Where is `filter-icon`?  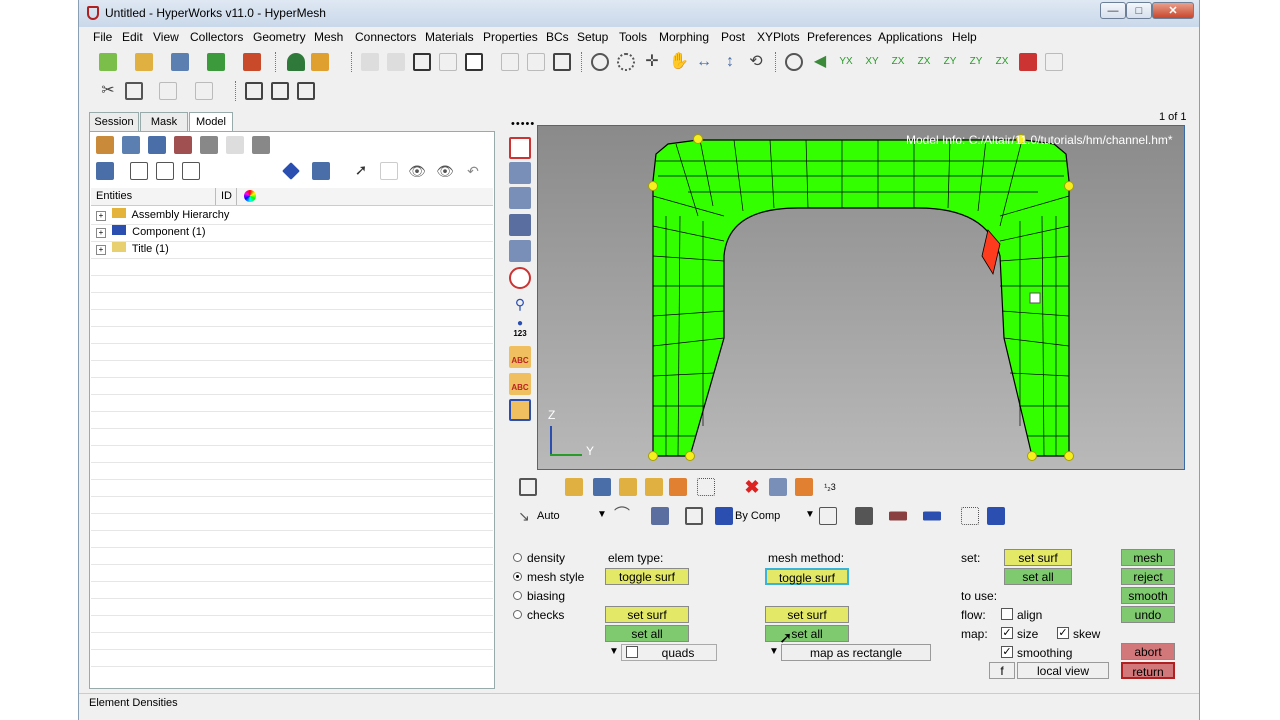 filter-icon is located at coordinates (105, 171).